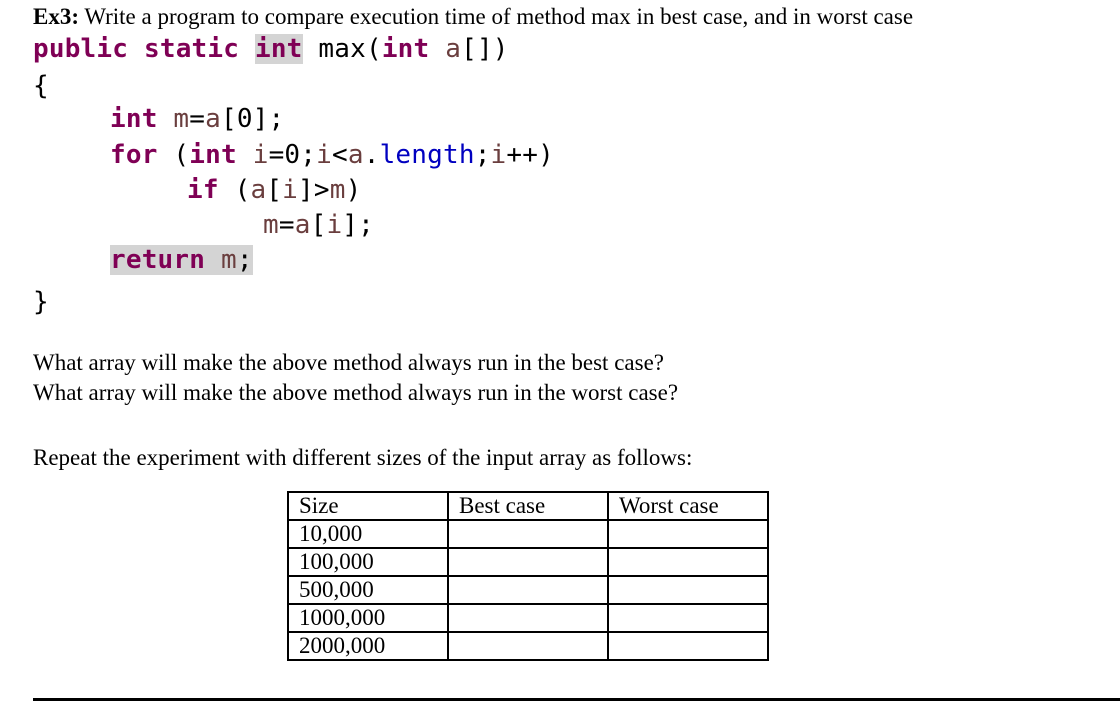 This screenshot has height=714, width=1120. Describe the element at coordinates (368, 590) in the screenshot. I see `cell-size: 500,000` at that location.